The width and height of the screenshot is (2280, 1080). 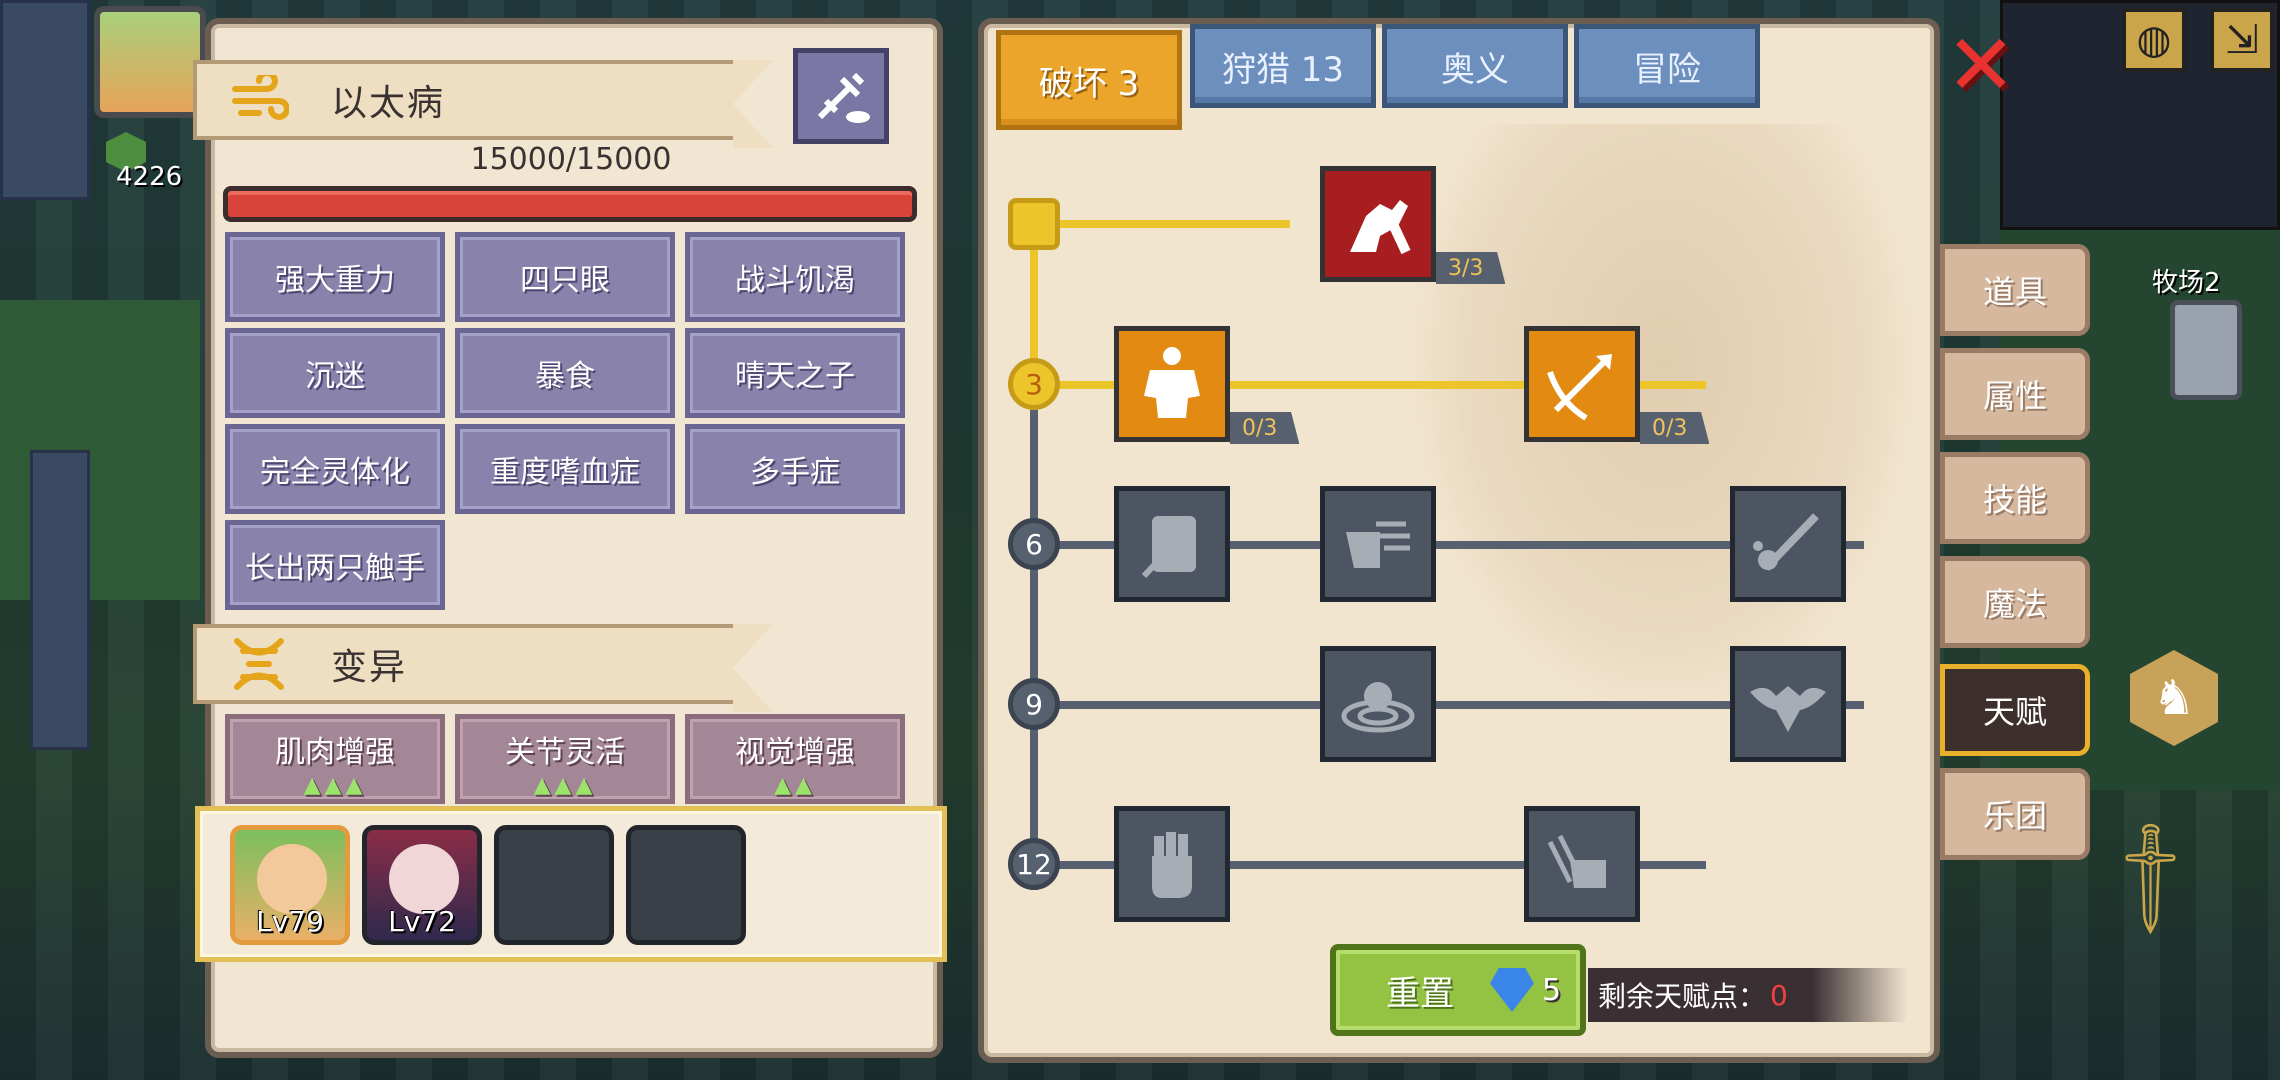 What do you see at coordinates (571, 159) in the screenshot?
I see `disease-hp-text: 15000/15000` at bounding box center [571, 159].